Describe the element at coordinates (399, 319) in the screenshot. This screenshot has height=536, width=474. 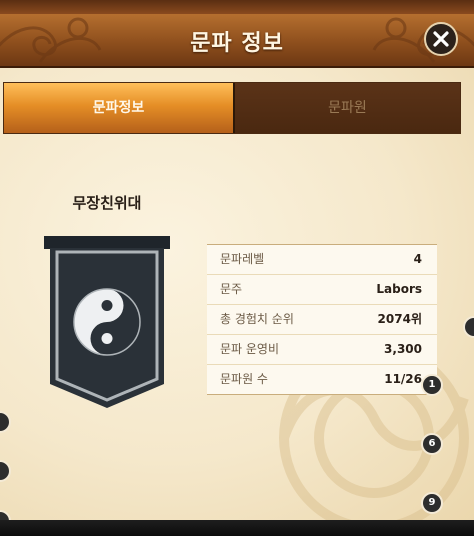
I see `info-value: 2074위` at that location.